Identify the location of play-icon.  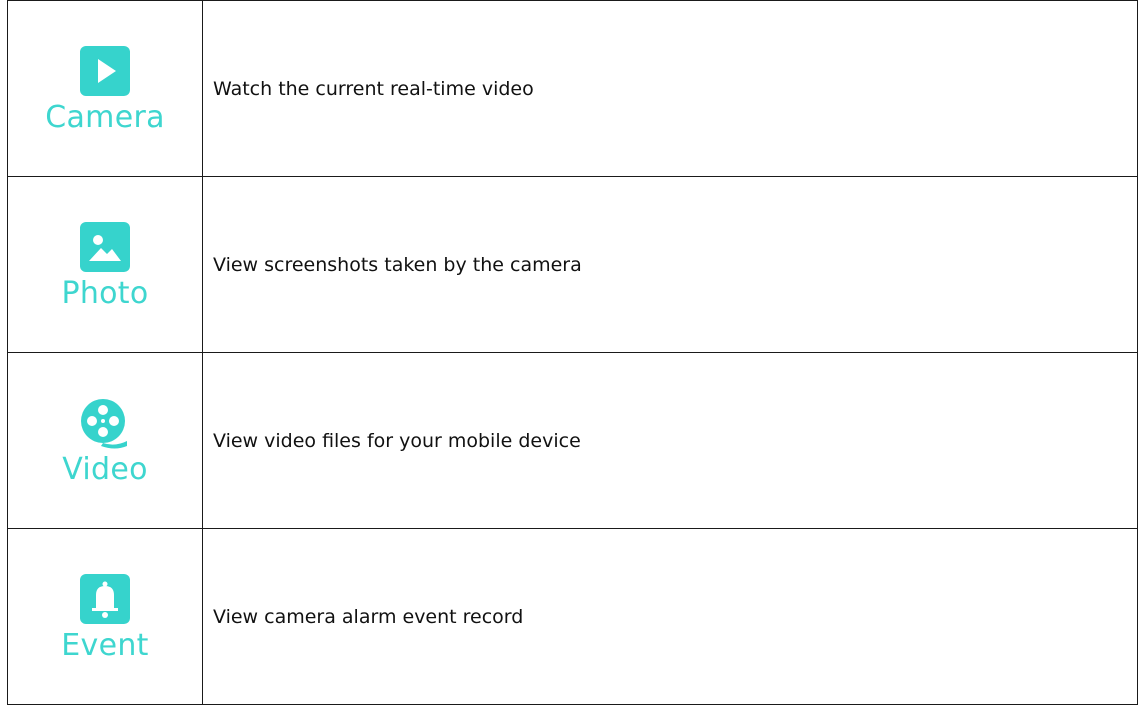
(105, 70).